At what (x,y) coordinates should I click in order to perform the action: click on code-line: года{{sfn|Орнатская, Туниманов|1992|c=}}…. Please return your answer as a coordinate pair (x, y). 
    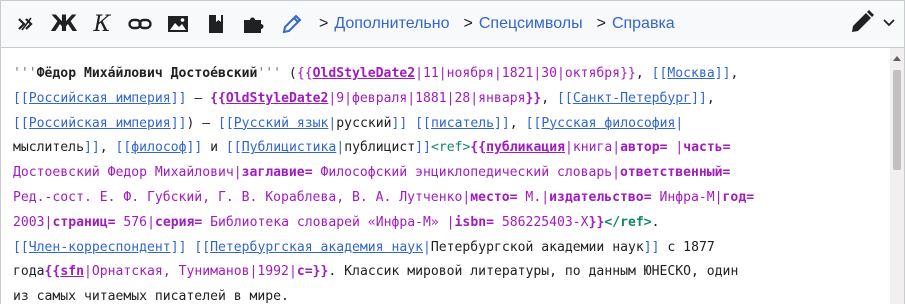
    Looking at the image, I should click on (376, 272).